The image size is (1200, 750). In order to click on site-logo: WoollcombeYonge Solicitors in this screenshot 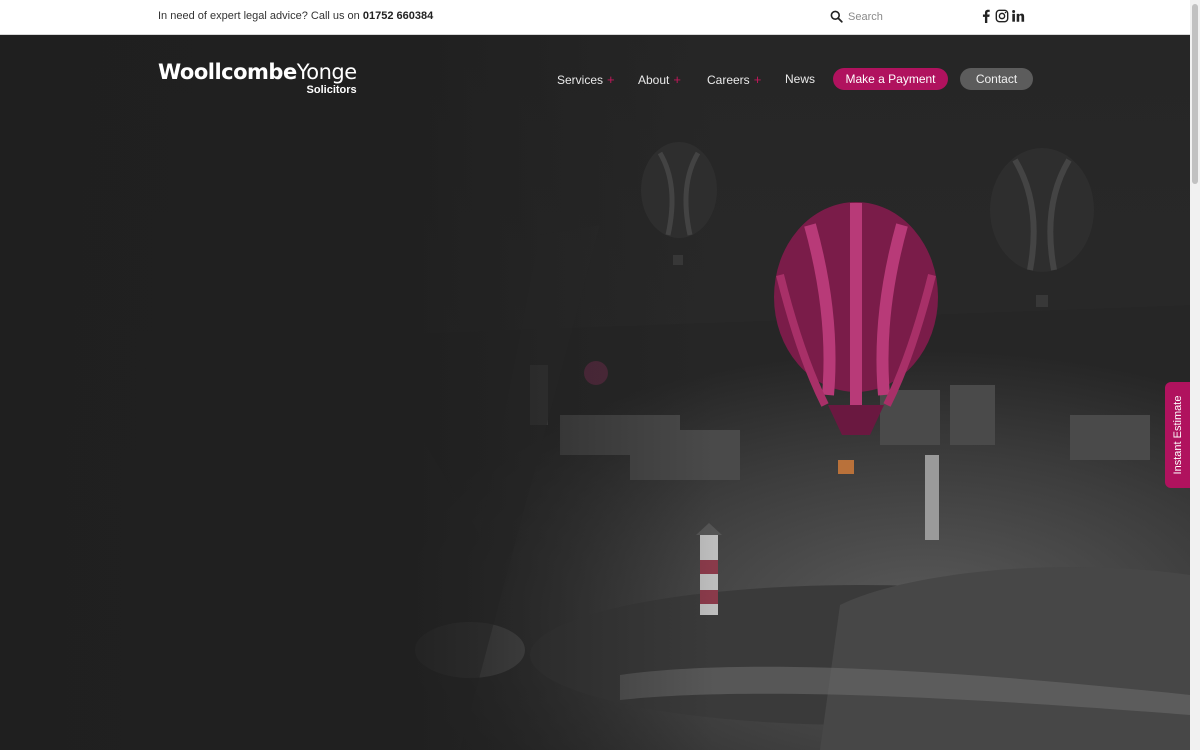, I will do `click(257, 78)`.